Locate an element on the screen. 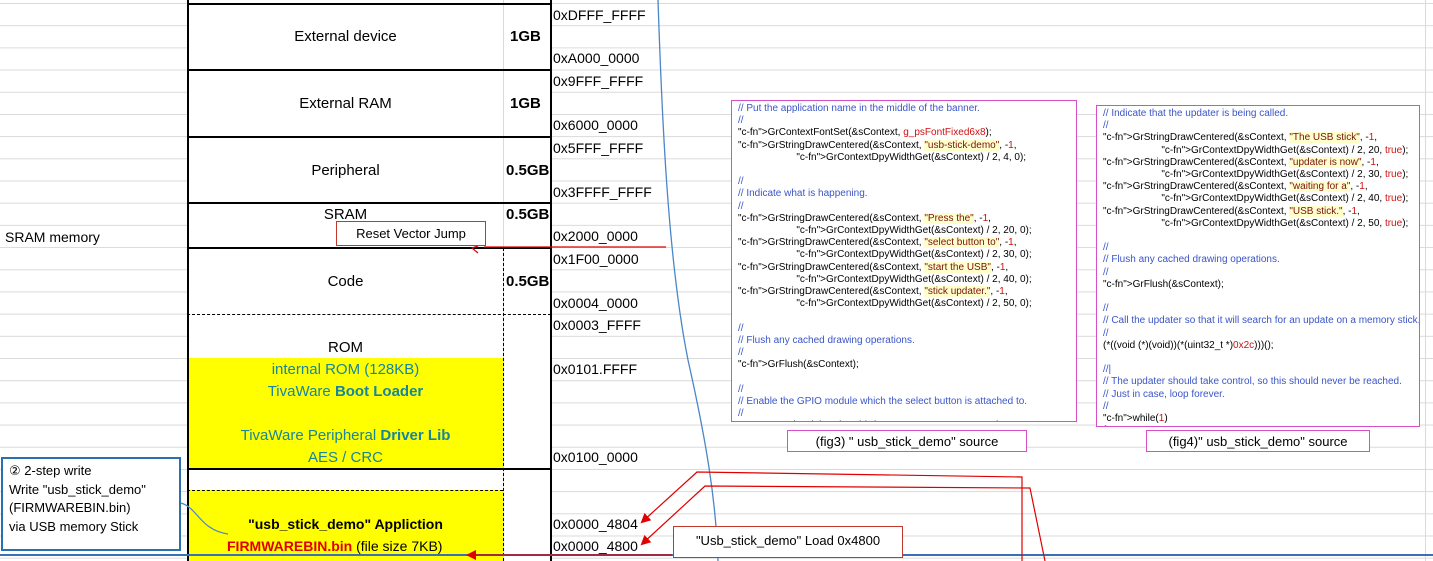  reset-vector-callout: Reset Vector Jump is located at coordinates (411, 233).